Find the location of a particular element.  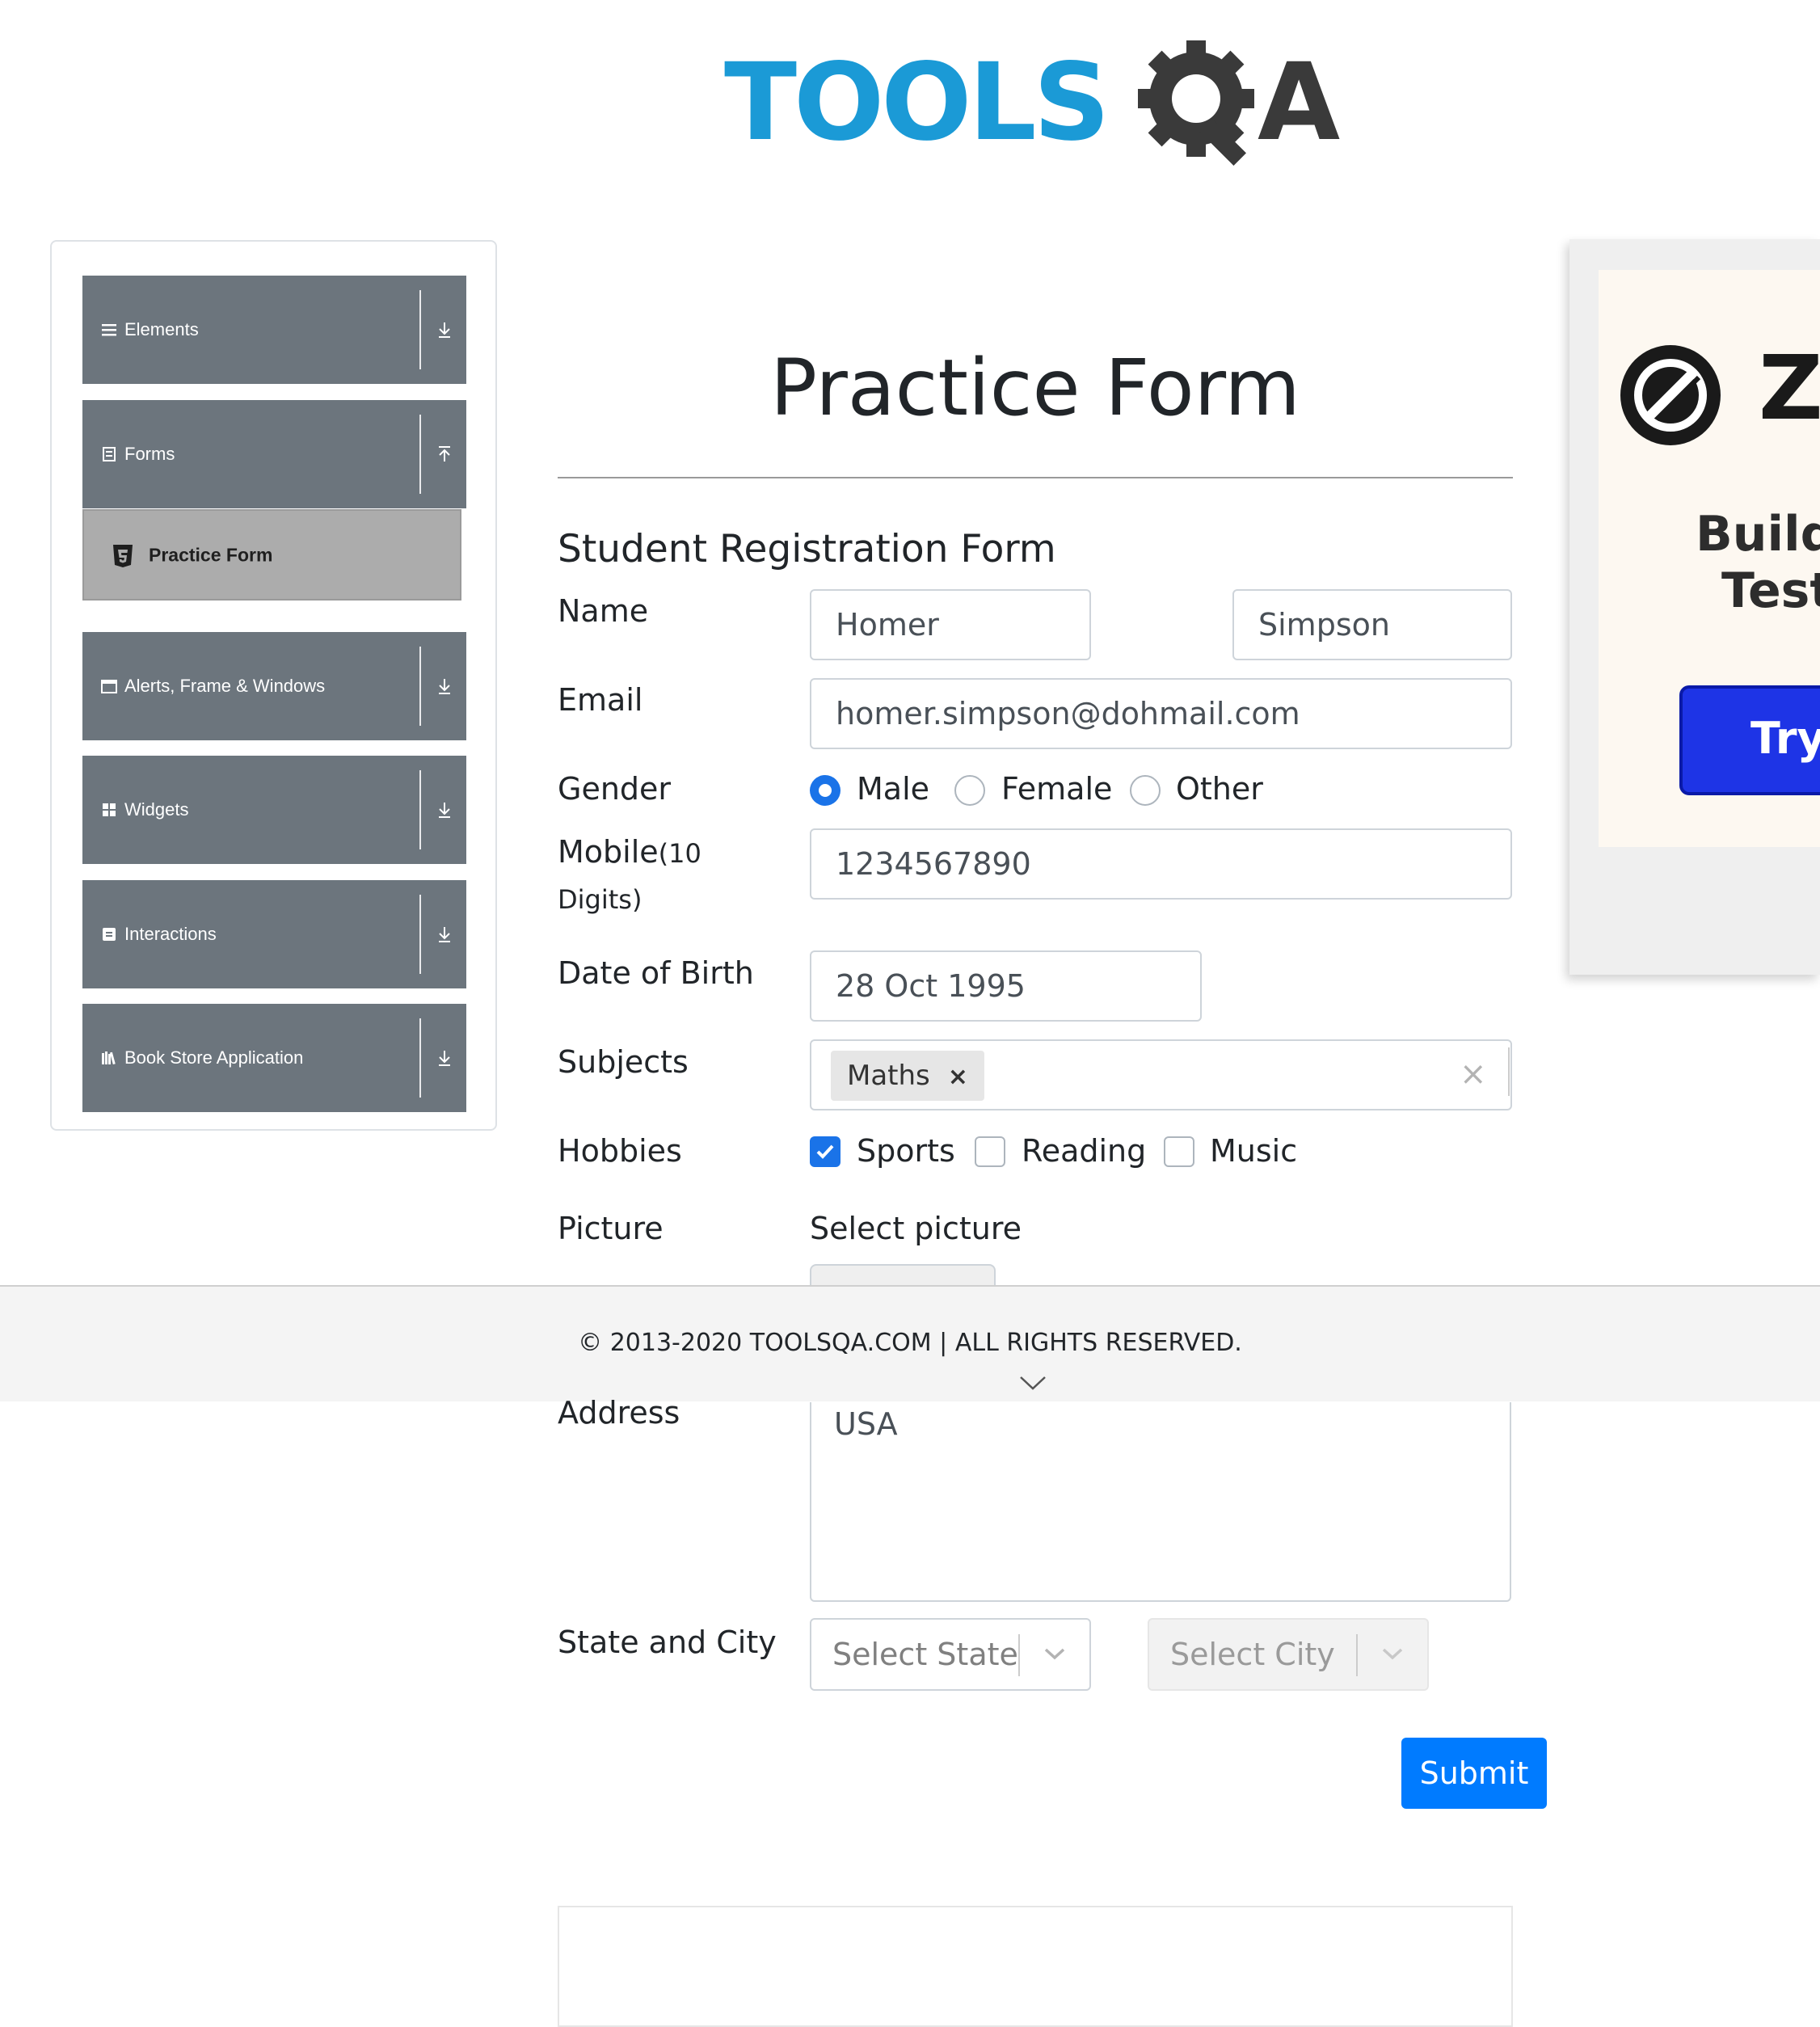

upload-arrow-icon is located at coordinates (444, 455).